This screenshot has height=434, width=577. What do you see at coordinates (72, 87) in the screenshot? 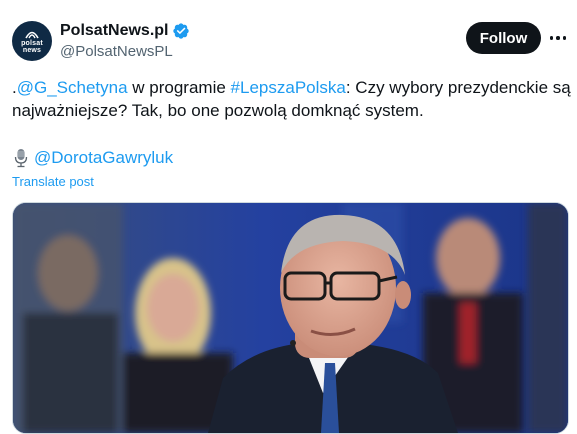
I see `mention-link: @G_Schetyna` at bounding box center [72, 87].